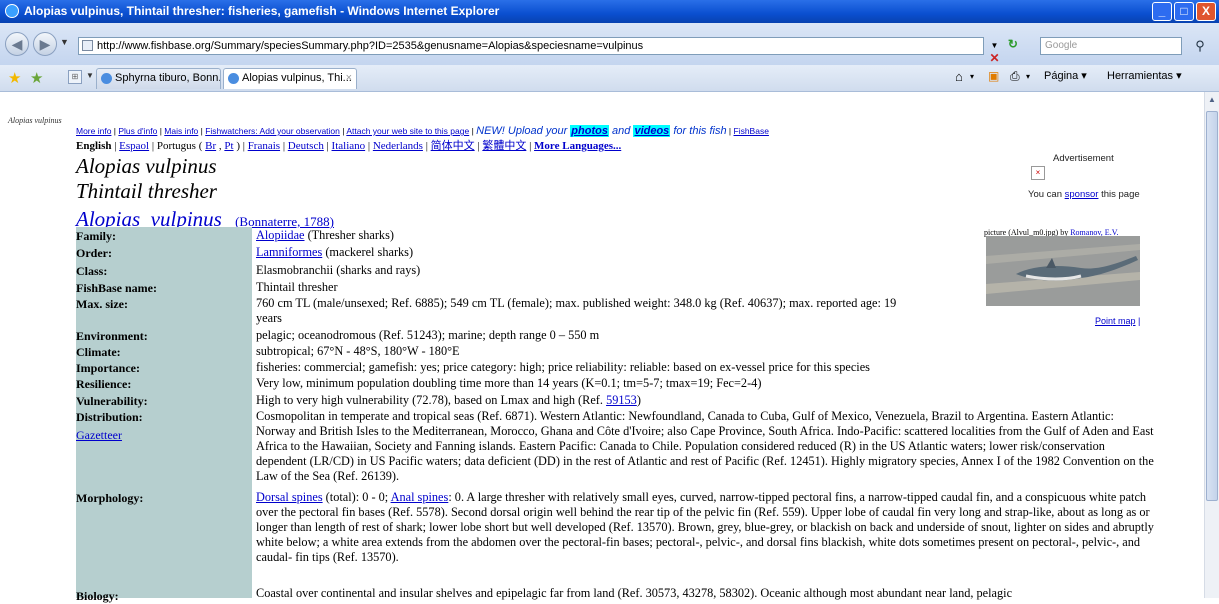  Describe the element at coordinates (1184, 11) in the screenshot. I see `maximize-button: □` at that location.